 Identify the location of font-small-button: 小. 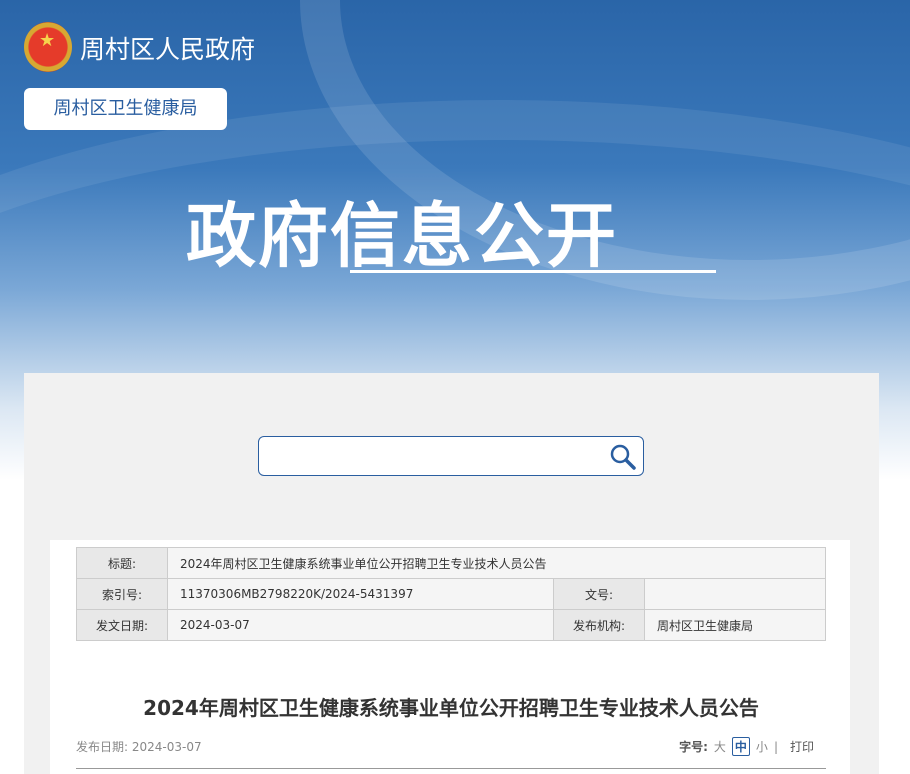
(762, 746).